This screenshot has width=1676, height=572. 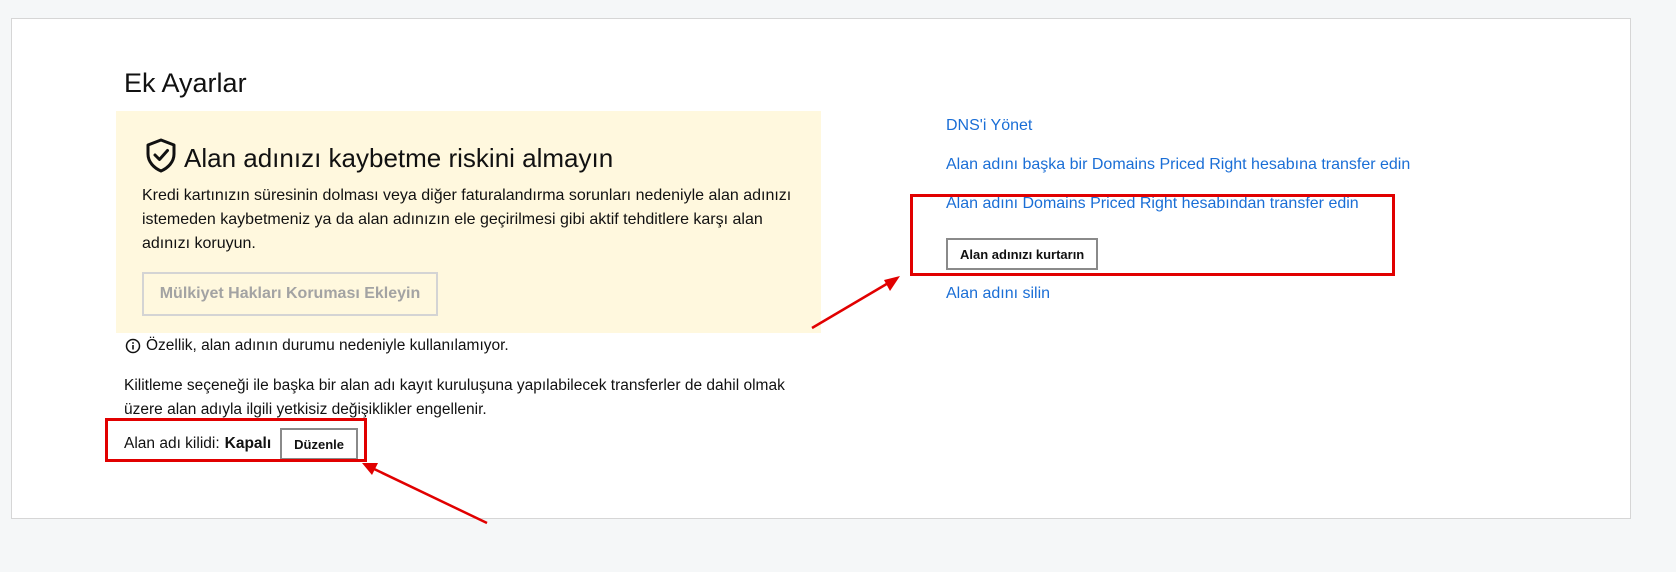 What do you see at coordinates (248, 443) in the screenshot?
I see `domain-lock-status: Kapalı` at bounding box center [248, 443].